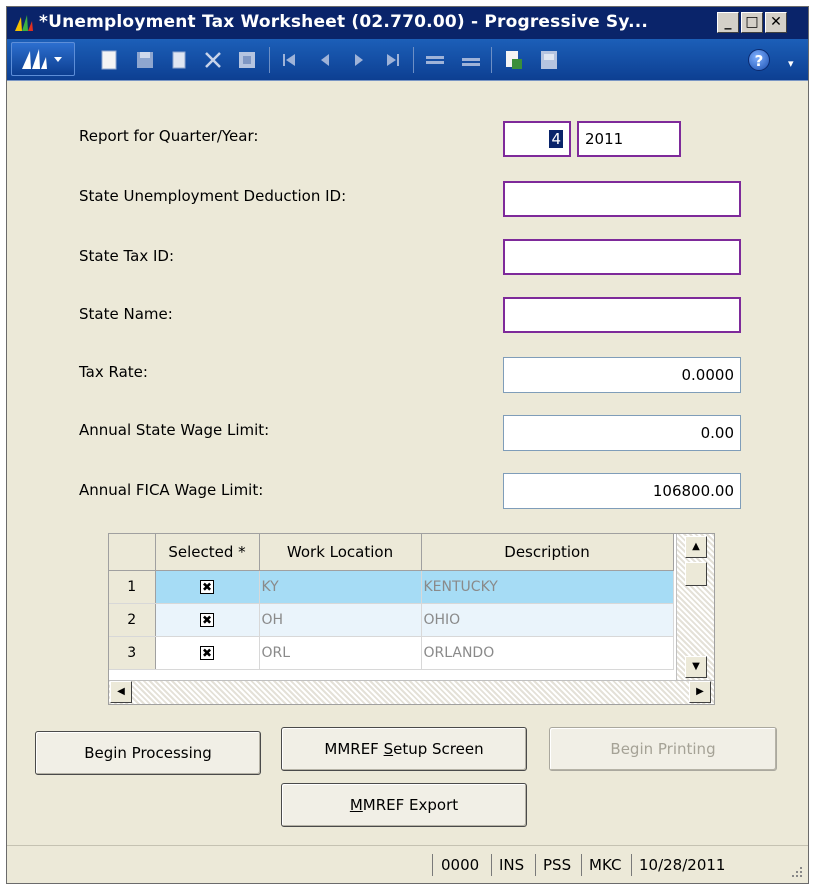 This screenshot has width=815, height=888. Describe the element at coordinates (121, 692) in the screenshot. I see `scroll-left-icon: ◀` at that location.